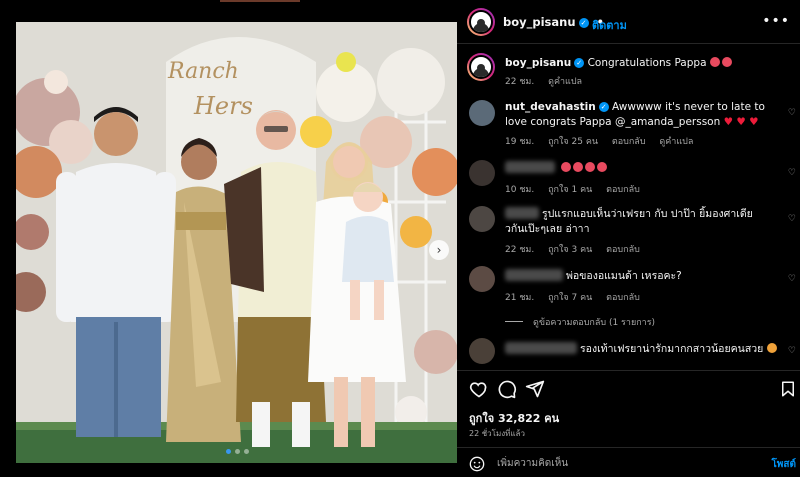 This screenshot has width=800, height=477. I want to click on chevron-right-icon: ›, so click(439, 250).